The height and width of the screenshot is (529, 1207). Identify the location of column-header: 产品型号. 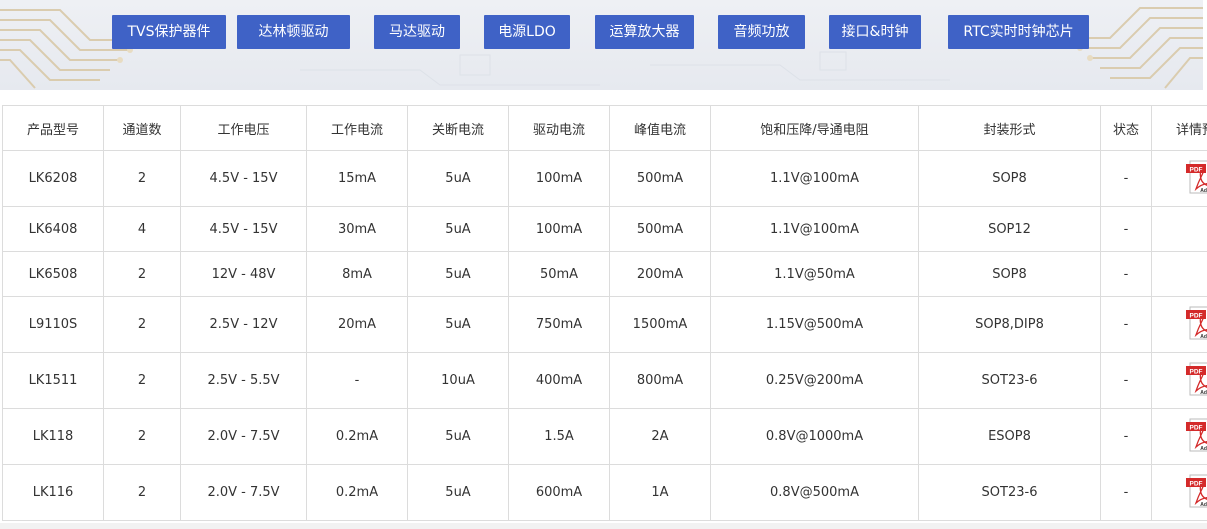
(53, 128).